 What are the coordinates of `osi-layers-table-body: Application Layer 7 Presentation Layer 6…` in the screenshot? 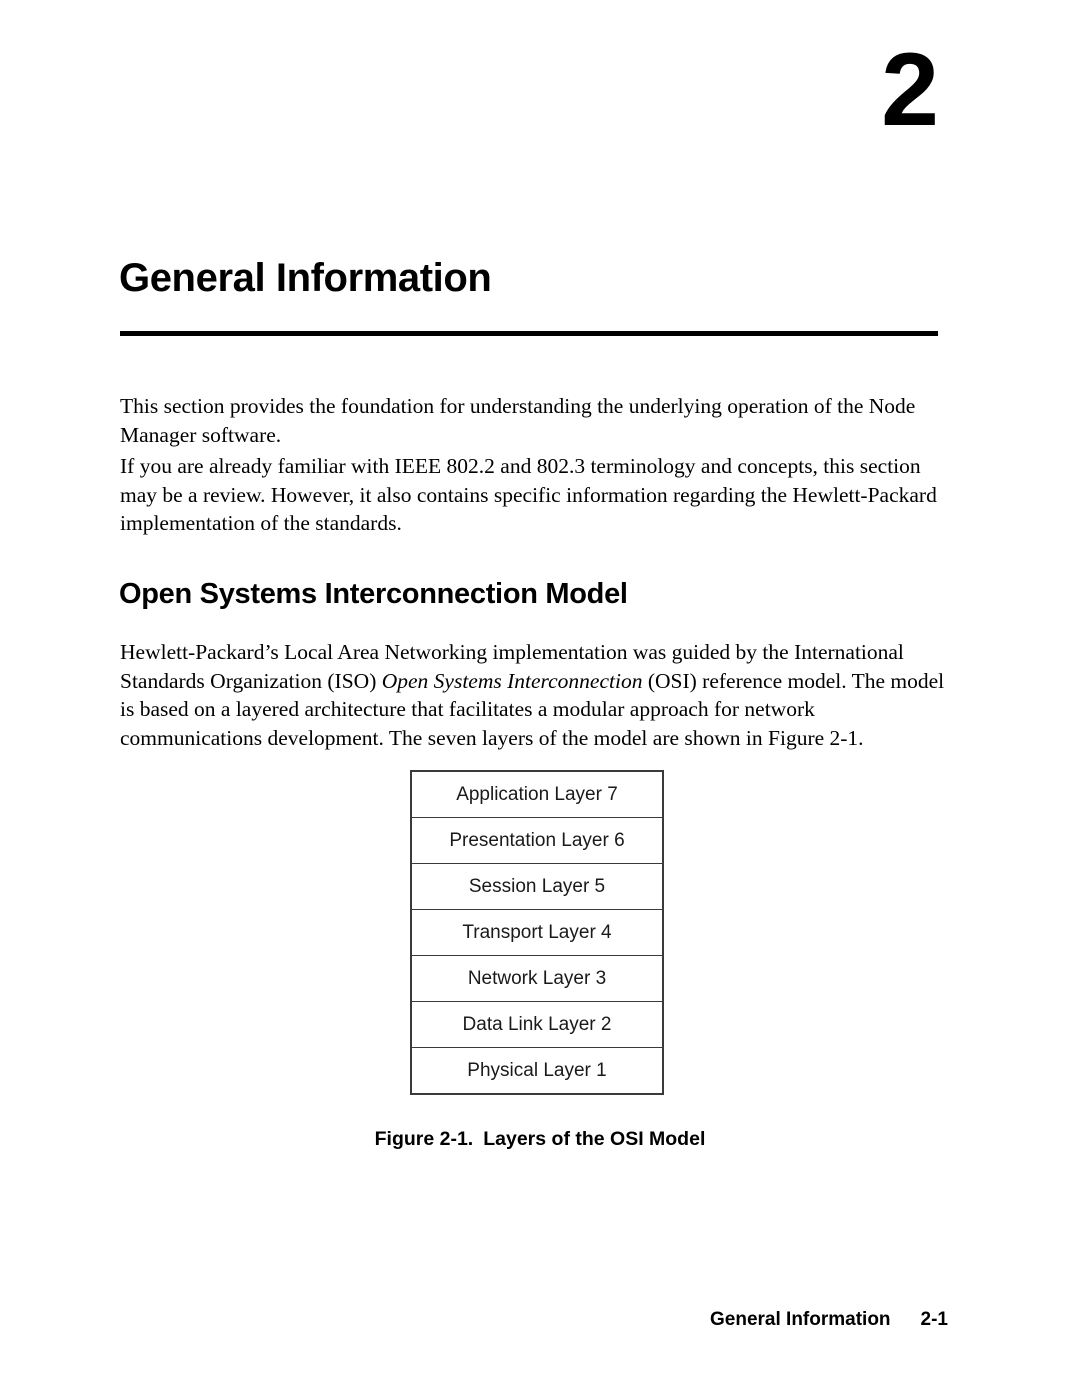 It's located at (537, 932).